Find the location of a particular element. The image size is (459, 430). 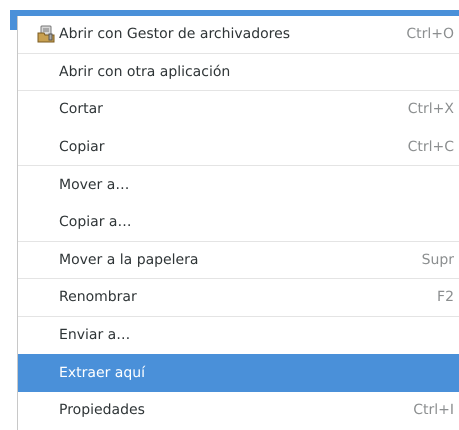

shortcut-label: Ctrl+O is located at coordinates (430, 34).